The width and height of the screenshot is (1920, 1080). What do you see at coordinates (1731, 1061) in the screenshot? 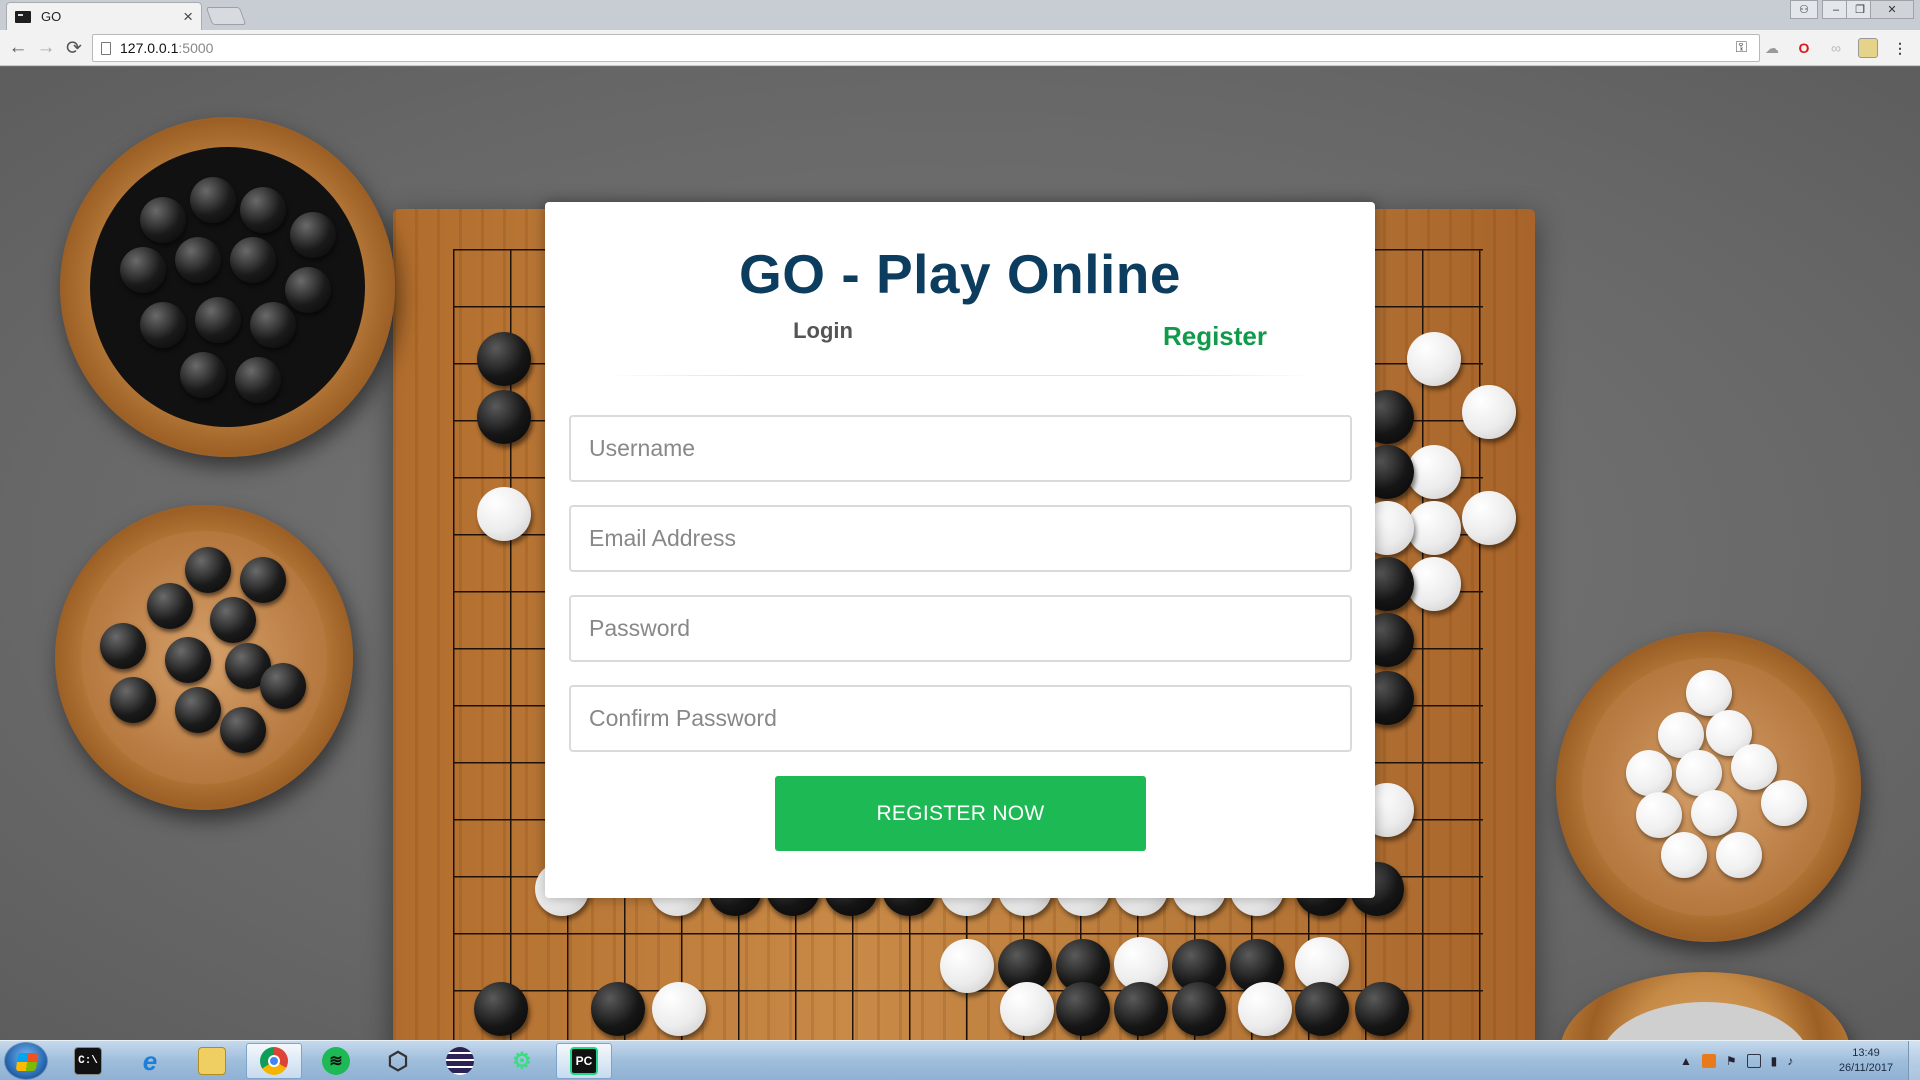
I see `flag-icon: ⚑` at bounding box center [1731, 1061].